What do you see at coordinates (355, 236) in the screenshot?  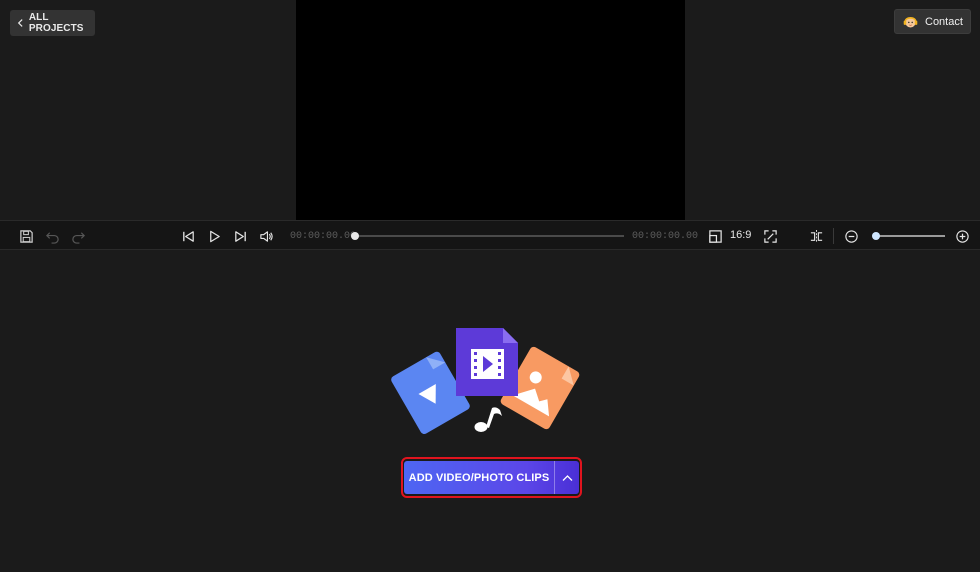 I see `playback-progress-handle` at bounding box center [355, 236].